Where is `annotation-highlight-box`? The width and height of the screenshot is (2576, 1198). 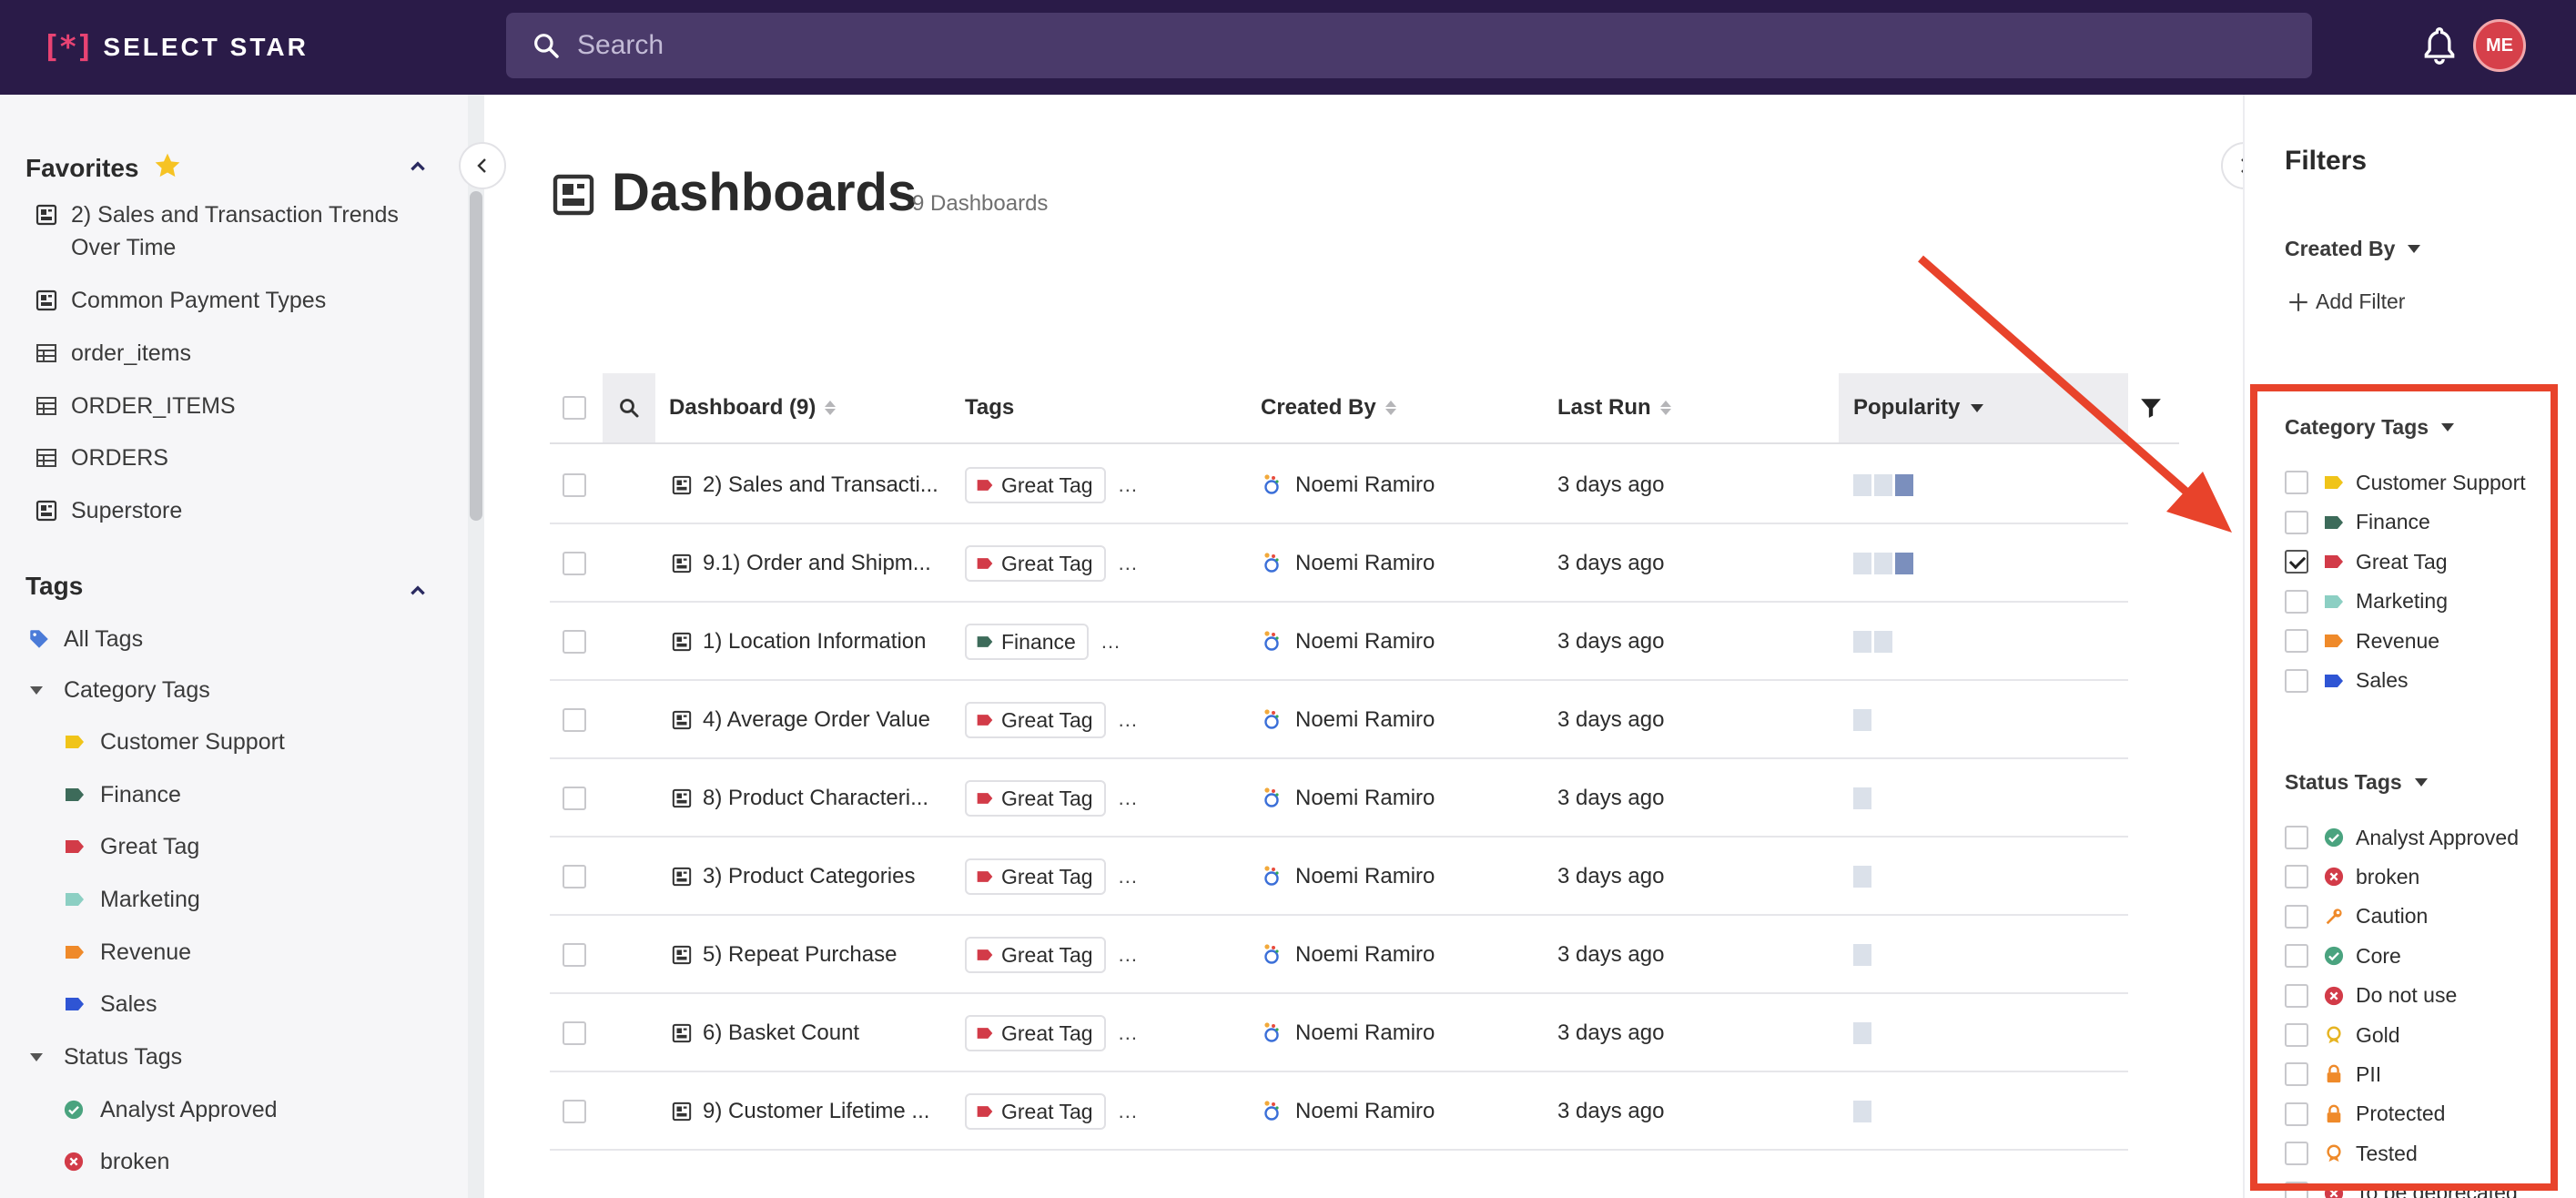 annotation-highlight-box is located at coordinates (2404, 788).